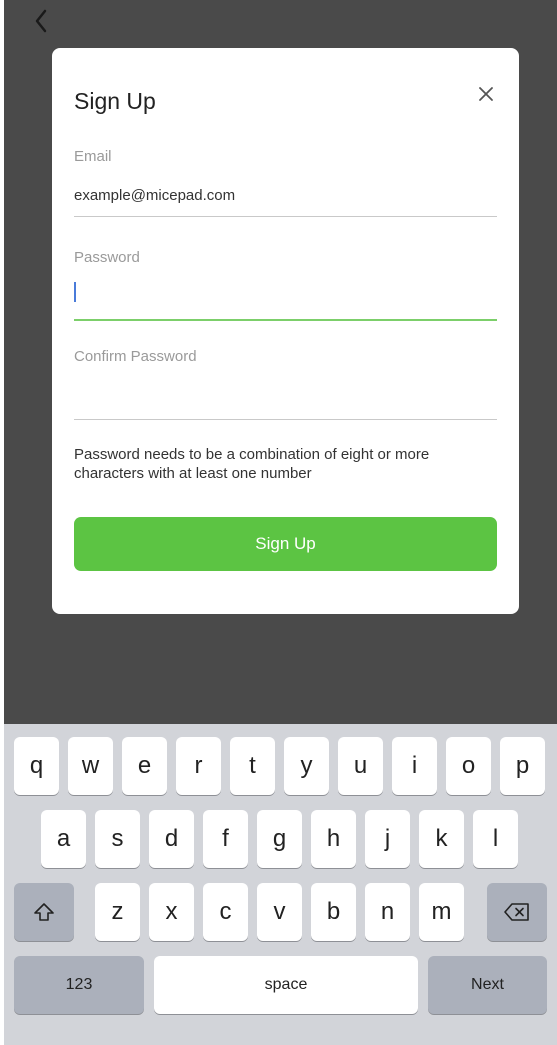 This screenshot has width=557, height=1045. I want to click on key-x: x, so click(171, 912).